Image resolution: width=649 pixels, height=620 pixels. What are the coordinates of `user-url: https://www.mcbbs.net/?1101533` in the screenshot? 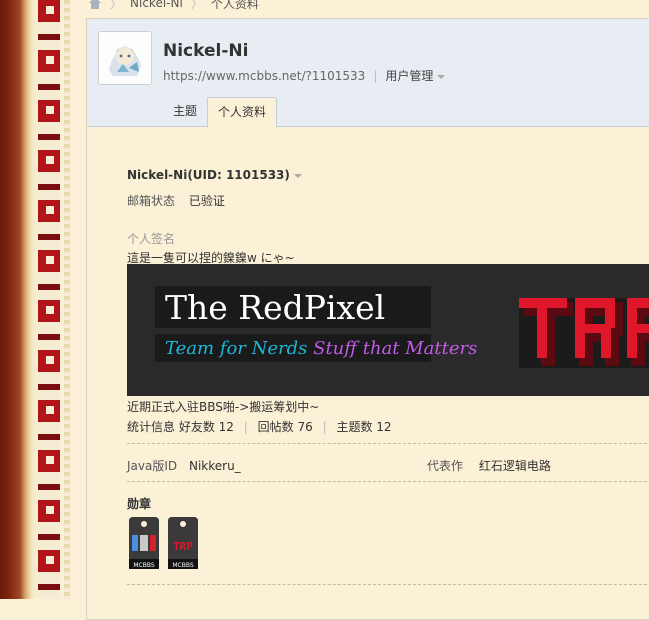 It's located at (264, 76).